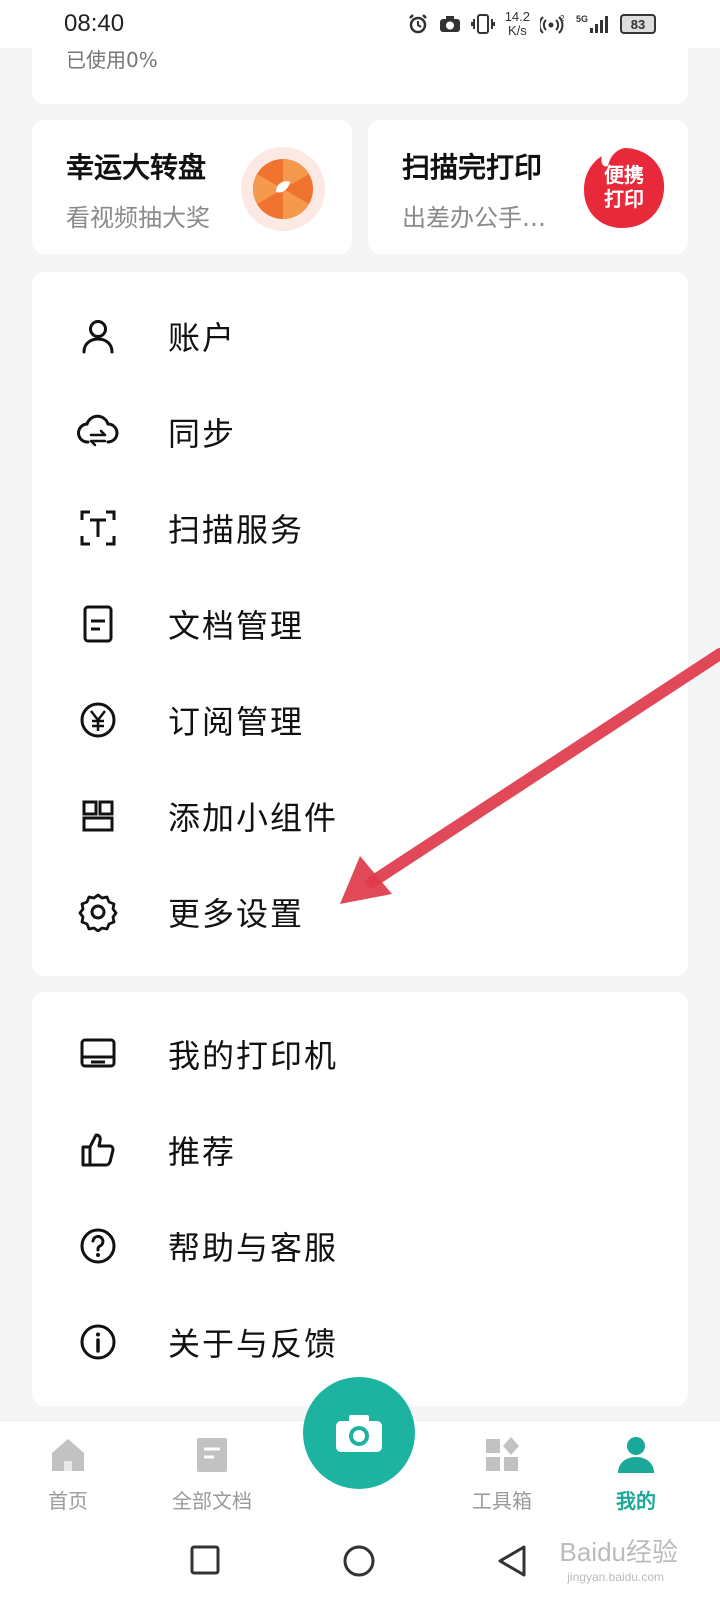  I want to click on tab-label: 工具箱, so click(502, 1501).